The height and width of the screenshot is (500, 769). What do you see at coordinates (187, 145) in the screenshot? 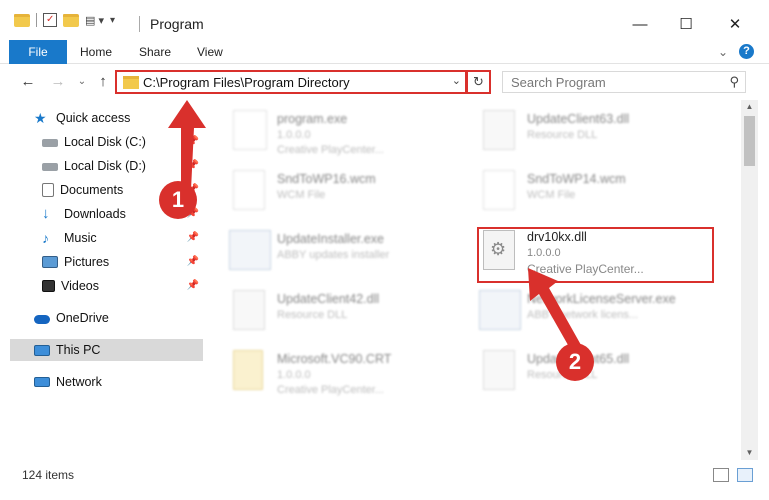
I see `arrow-1-icon` at bounding box center [187, 145].